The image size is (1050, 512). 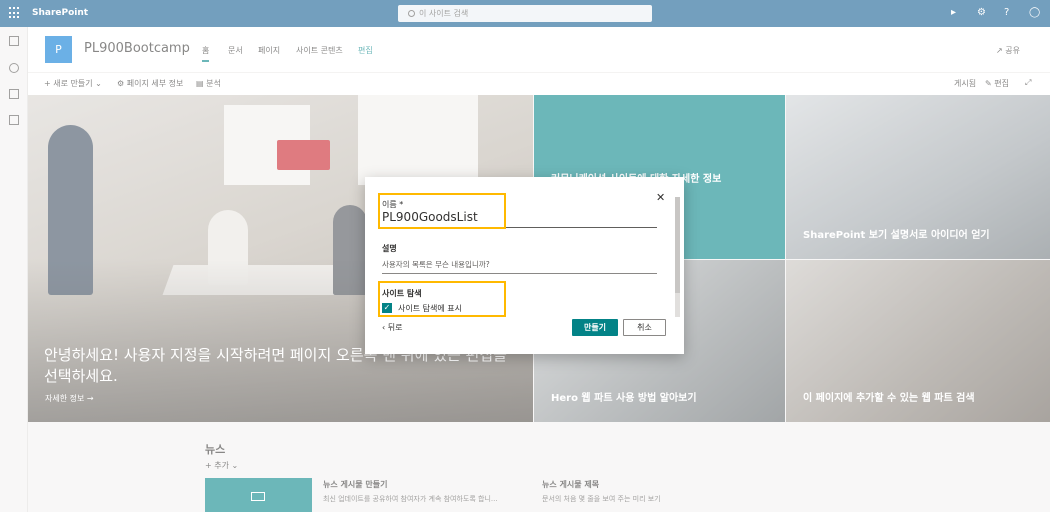 I want to click on description-field-label: 설명, so click(x=389, y=248).